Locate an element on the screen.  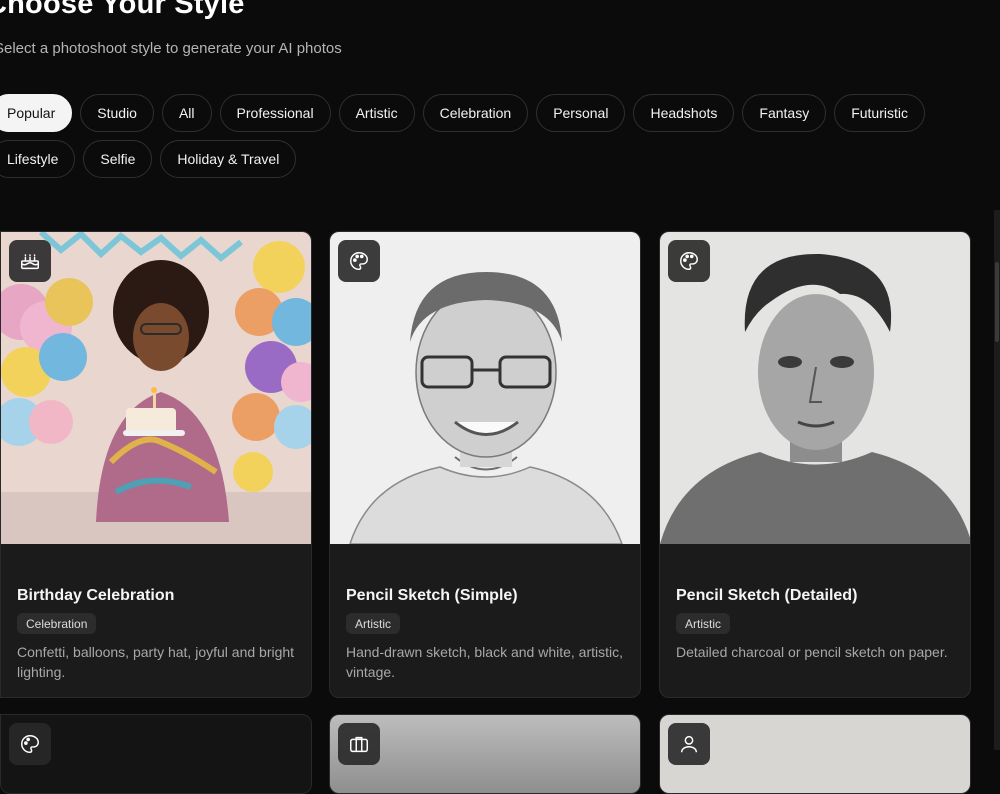
scrollbar-thumb is located at coordinates (997, 302).